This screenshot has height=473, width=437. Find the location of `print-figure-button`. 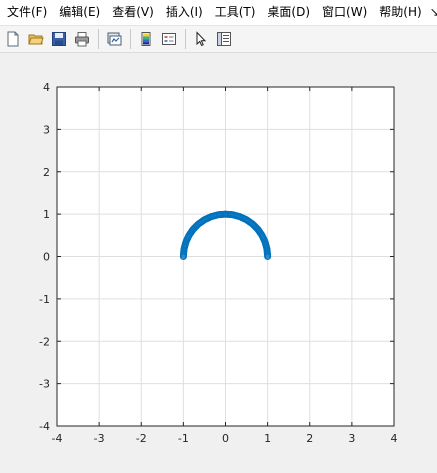

print-figure-button is located at coordinates (82, 39).